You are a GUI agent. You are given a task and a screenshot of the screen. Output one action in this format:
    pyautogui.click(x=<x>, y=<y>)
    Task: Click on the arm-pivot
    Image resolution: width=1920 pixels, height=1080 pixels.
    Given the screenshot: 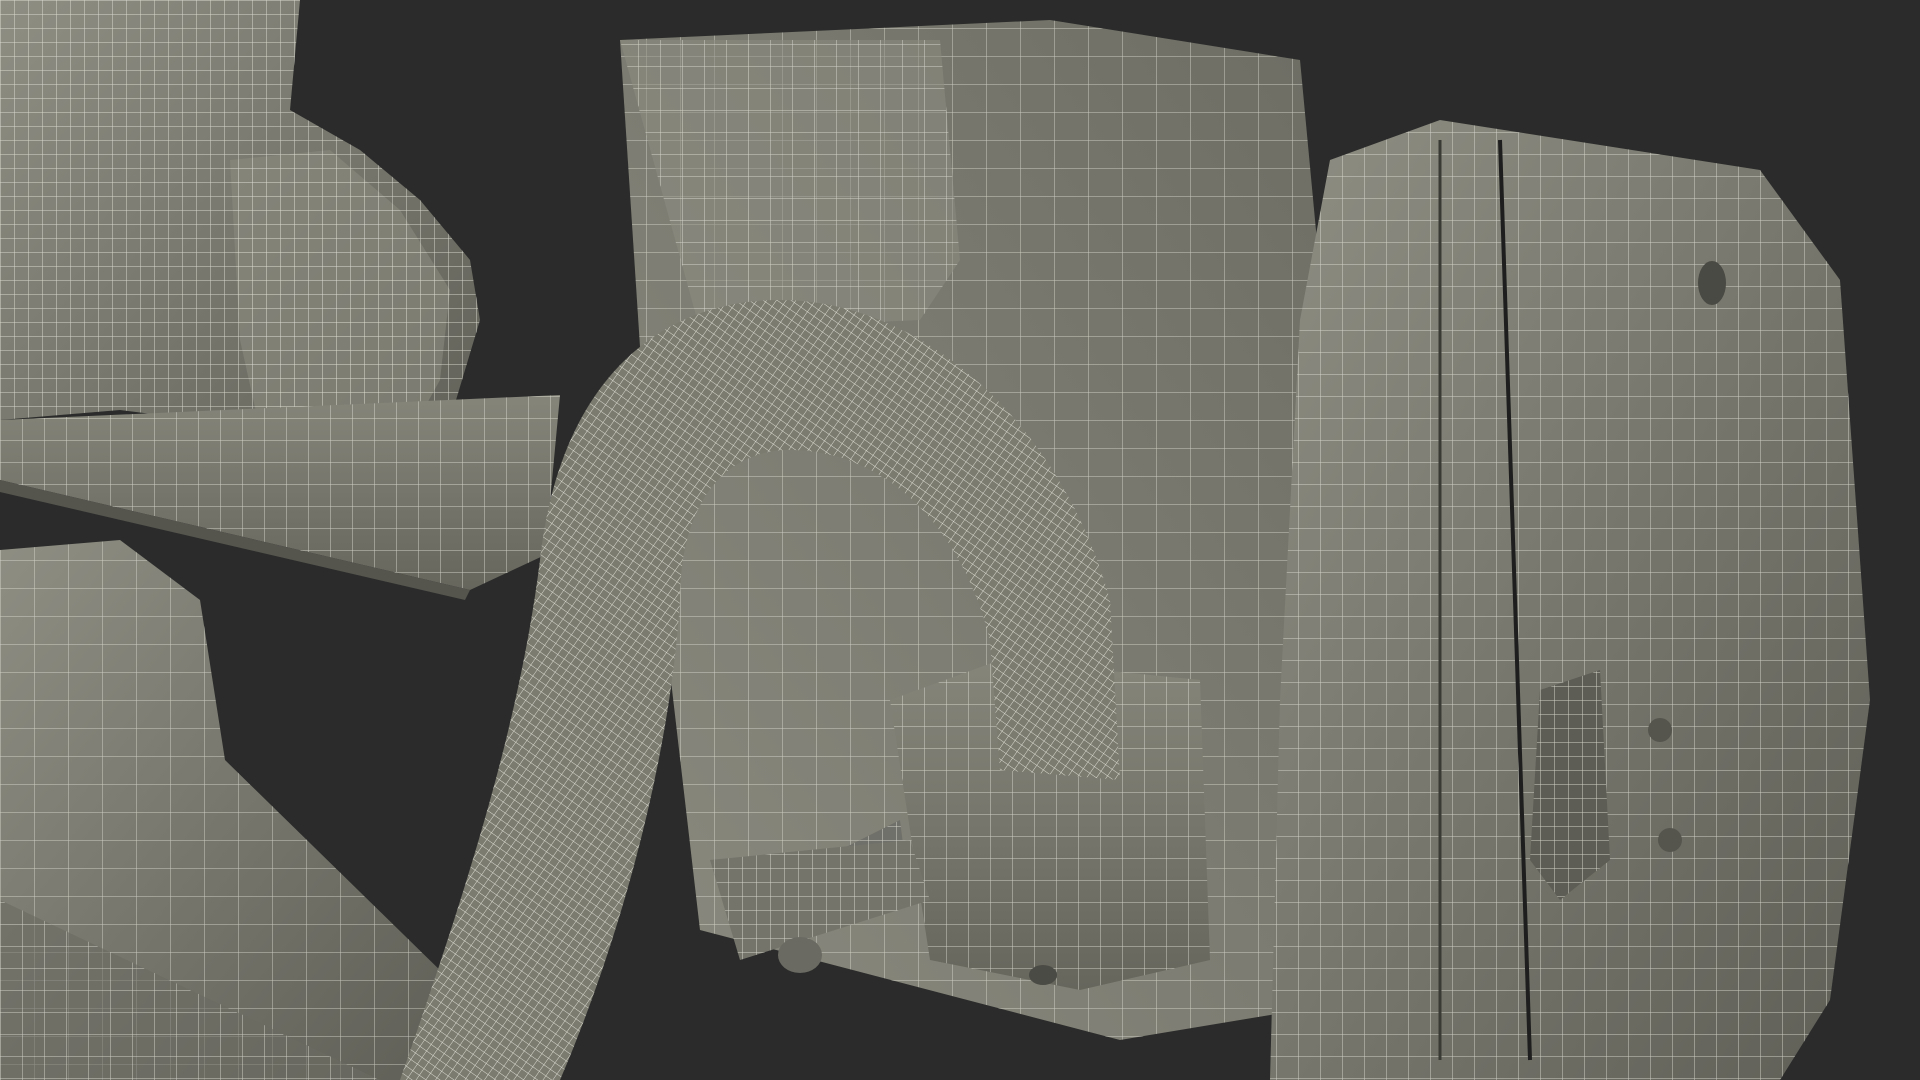 What is the action you would take?
    pyautogui.click(x=800, y=955)
    